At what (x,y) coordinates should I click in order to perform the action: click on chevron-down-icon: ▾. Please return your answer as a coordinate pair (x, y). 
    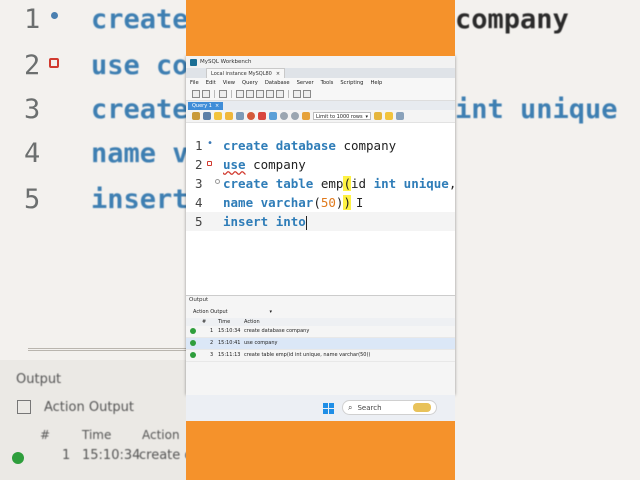
    Looking at the image, I should click on (366, 117).